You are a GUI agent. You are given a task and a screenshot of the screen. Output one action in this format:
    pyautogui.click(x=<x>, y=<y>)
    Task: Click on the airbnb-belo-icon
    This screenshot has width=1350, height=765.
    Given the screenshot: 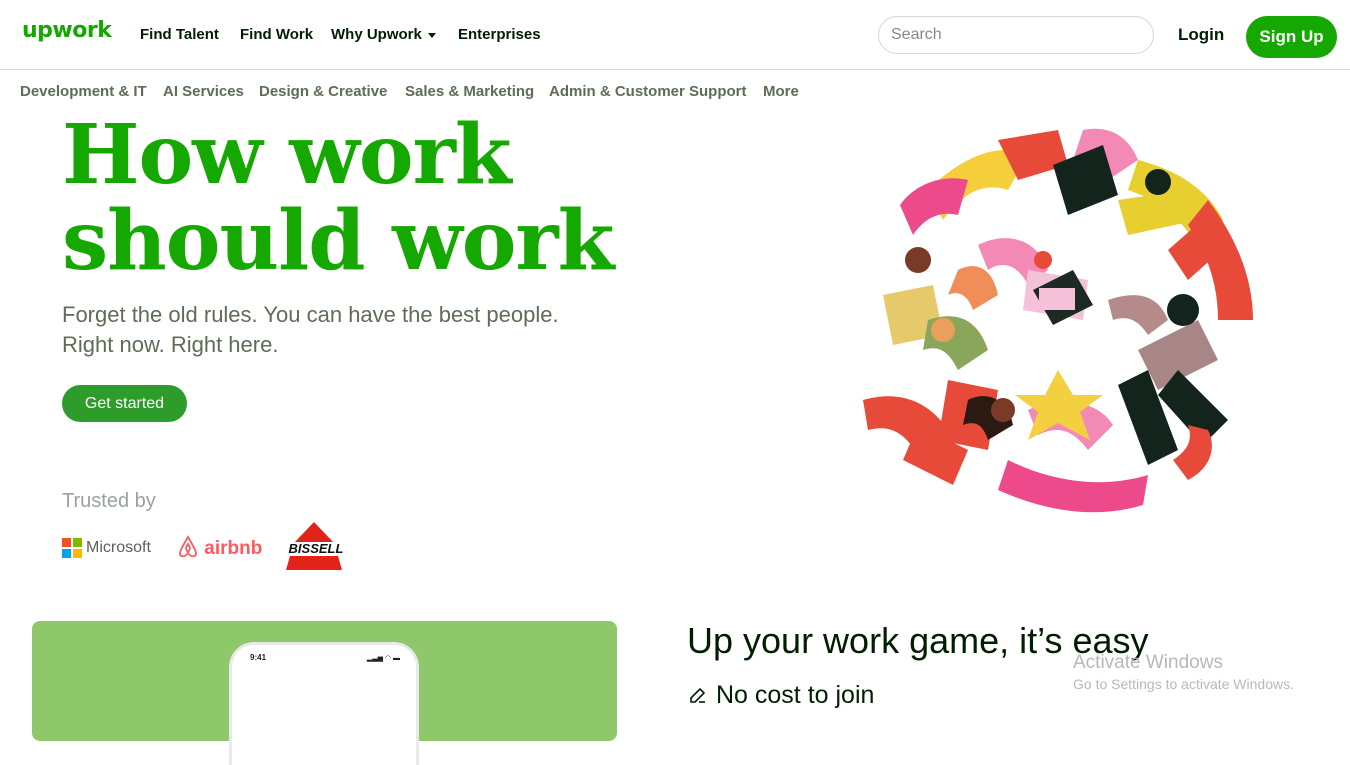 What is the action you would take?
    pyautogui.click(x=188, y=546)
    